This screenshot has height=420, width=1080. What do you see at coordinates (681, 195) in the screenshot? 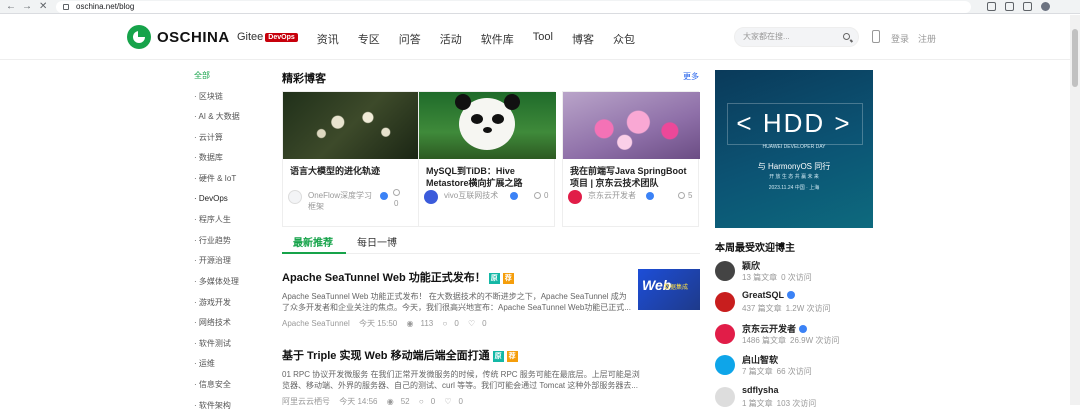
I see `comment-icon` at bounding box center [681, 195].